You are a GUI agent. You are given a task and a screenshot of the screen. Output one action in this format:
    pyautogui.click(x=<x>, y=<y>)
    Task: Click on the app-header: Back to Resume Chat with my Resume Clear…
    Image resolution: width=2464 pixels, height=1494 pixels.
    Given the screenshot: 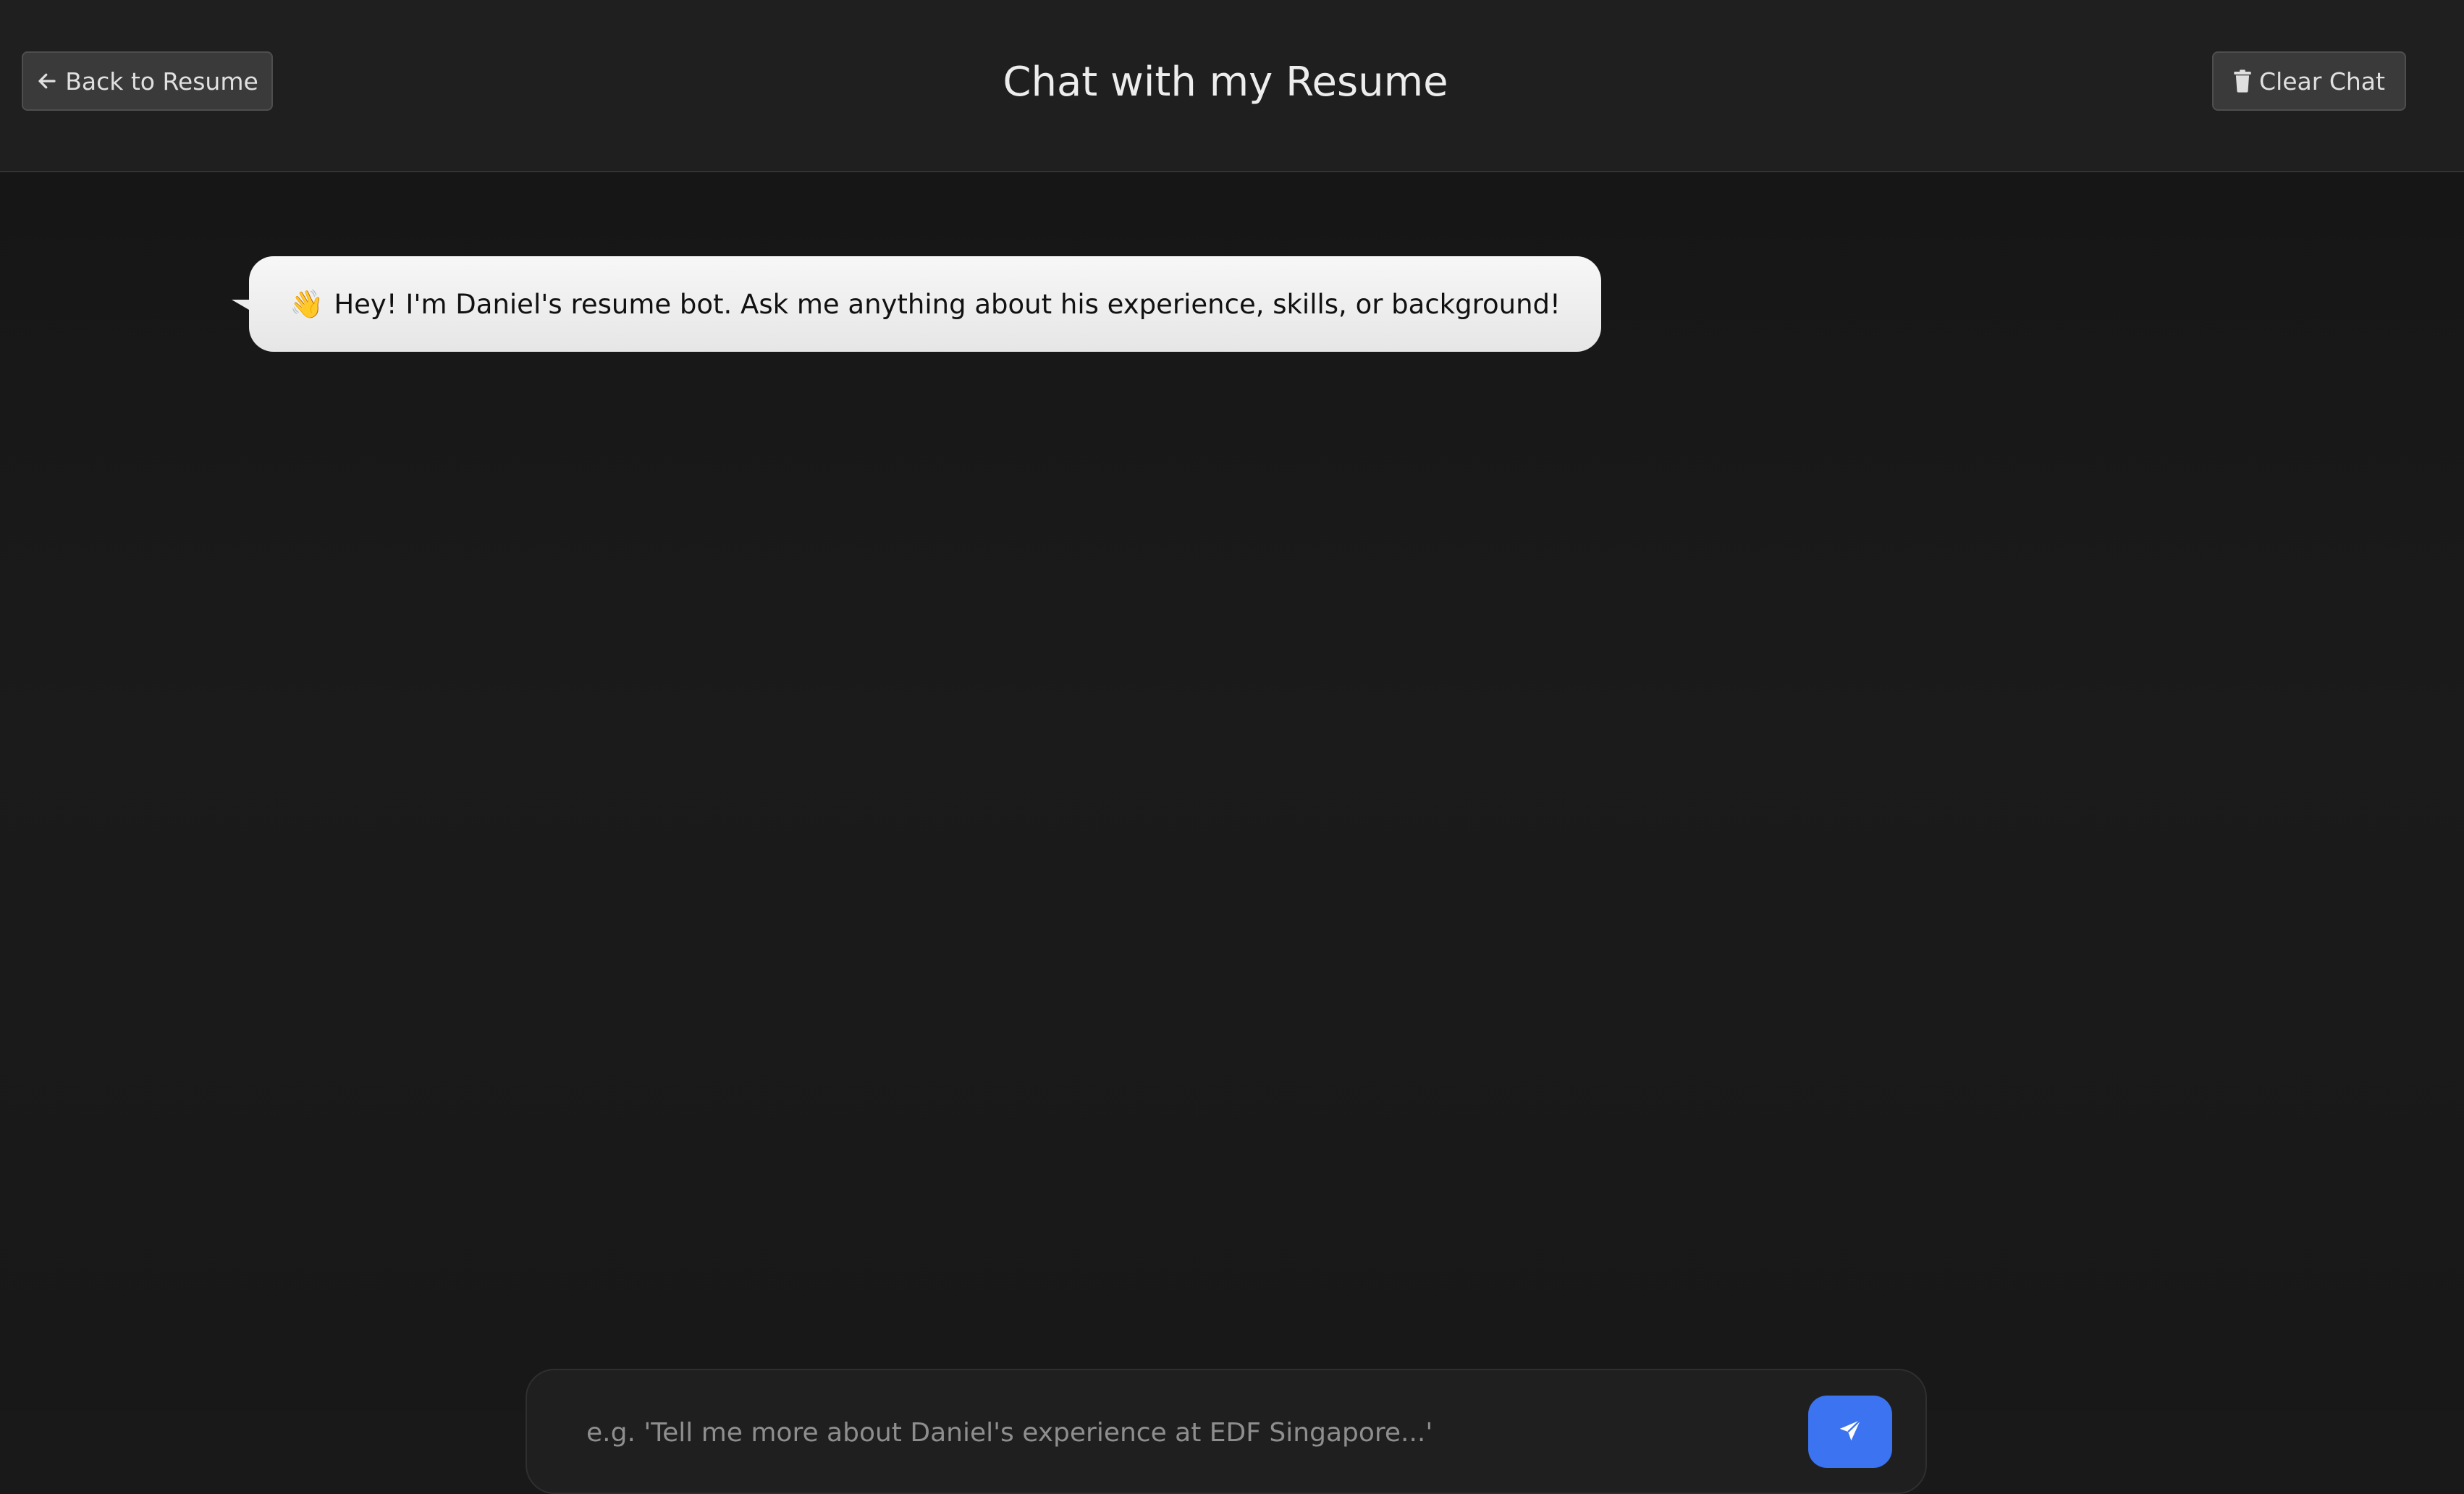 What is the action you would take?
    pyautogui.click(x=1232, y=86)
    